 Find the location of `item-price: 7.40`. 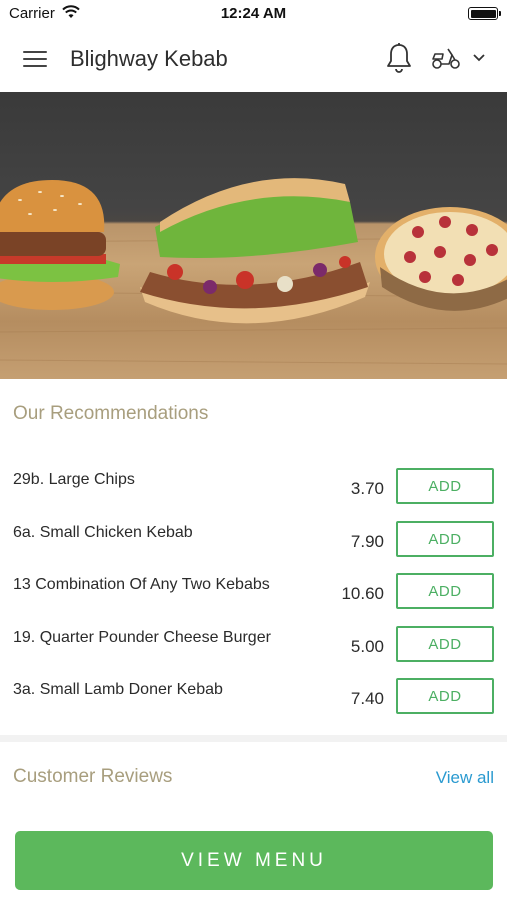

item-price: 7.40 is located at coordinates (367, 698).